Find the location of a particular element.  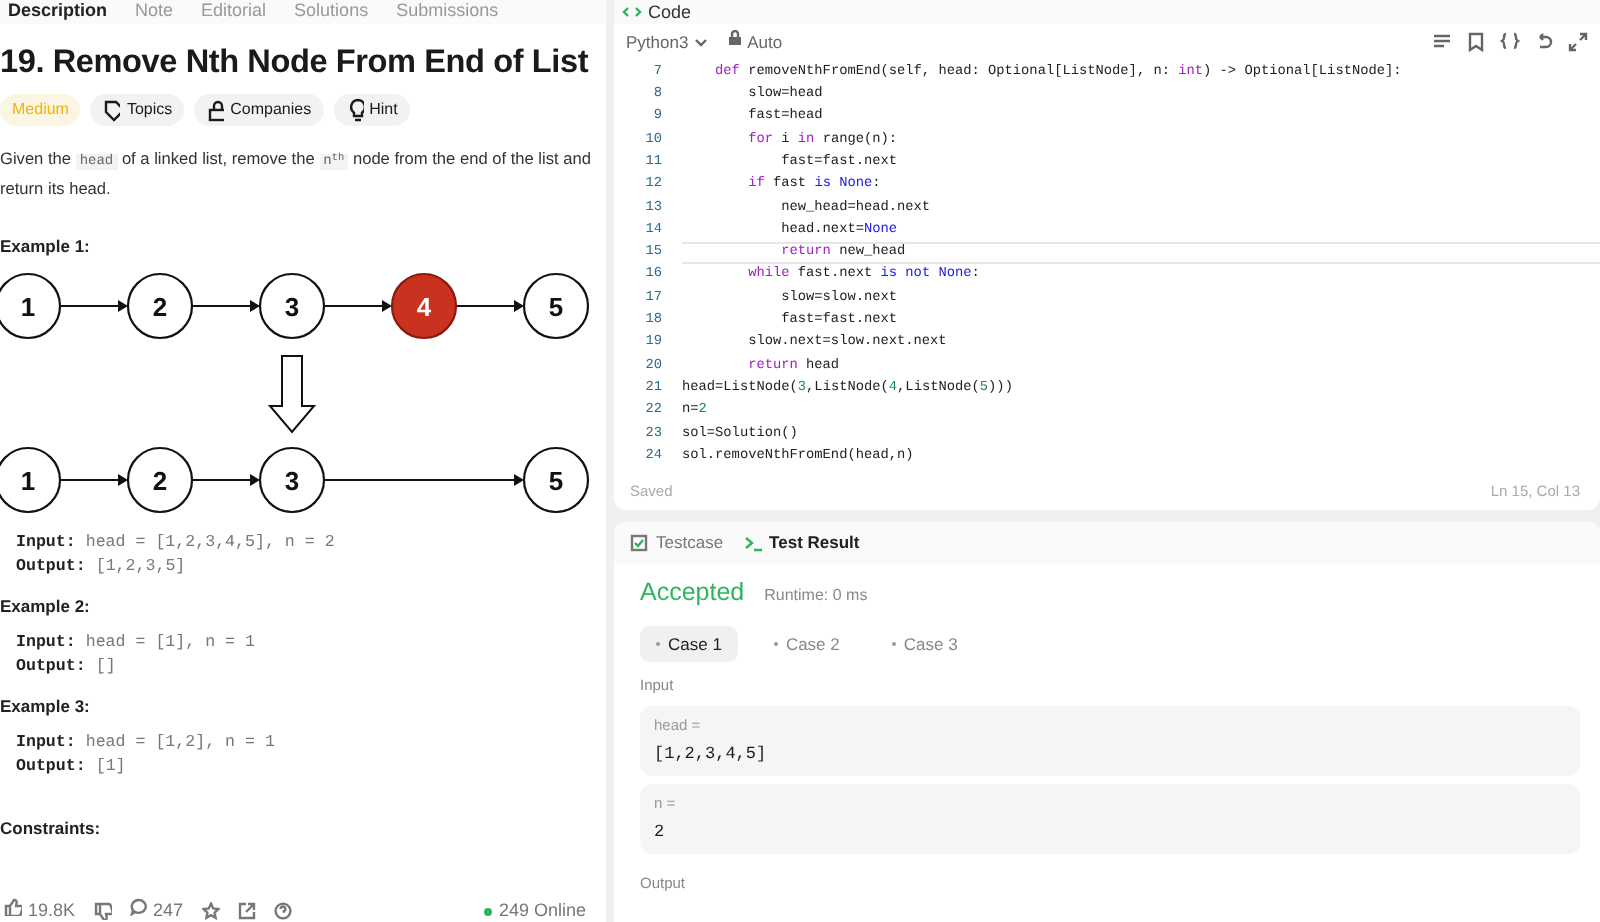

problem-tab: Solutions is located at coordinates (331, 12).